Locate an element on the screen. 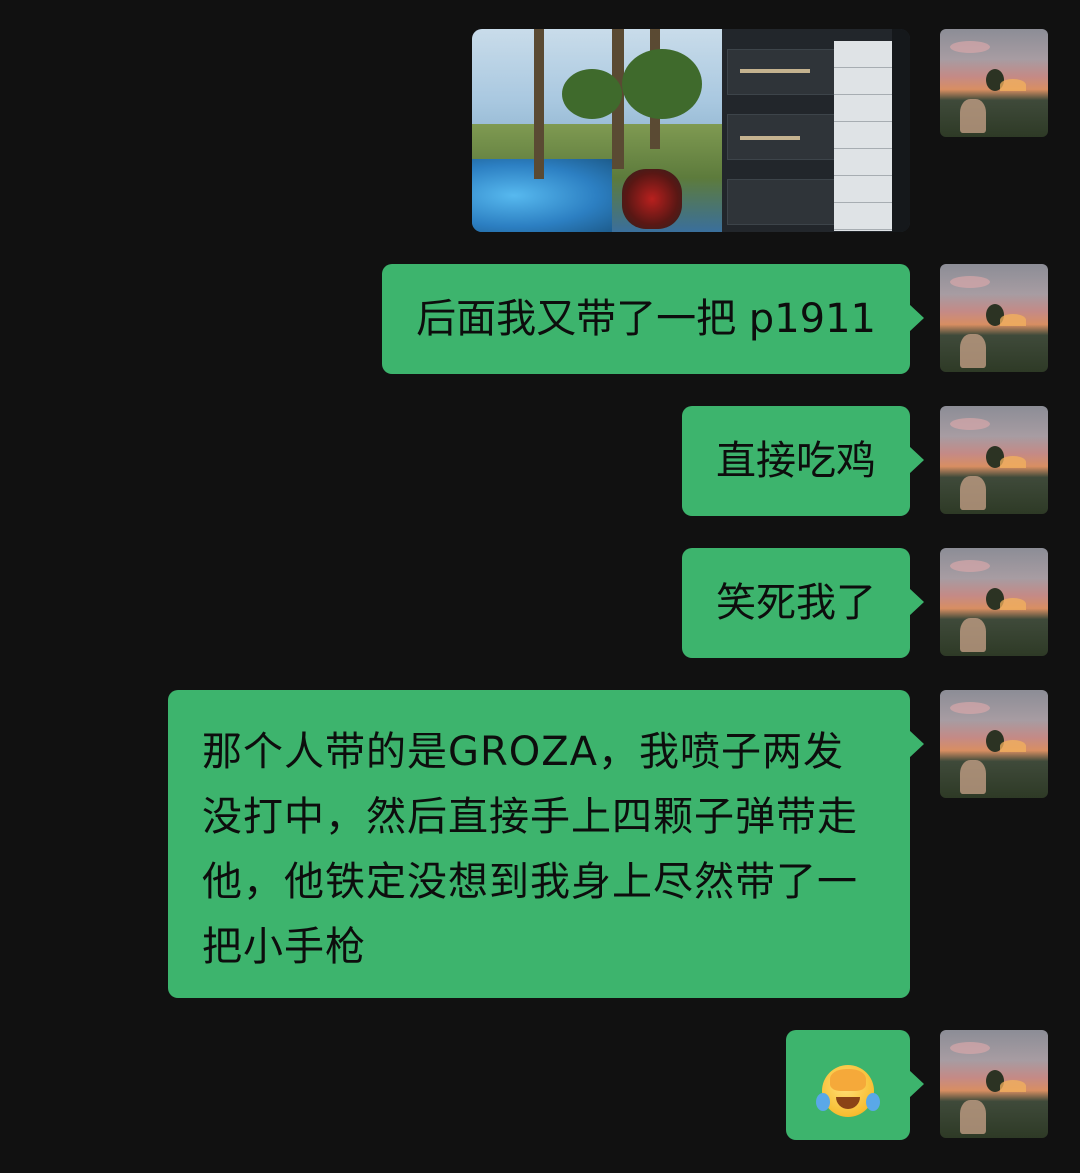 The height and width of the screenshot is (1173, 1080). facepalm-laughing-emoji-icon is located at coordinates (848, 1091).